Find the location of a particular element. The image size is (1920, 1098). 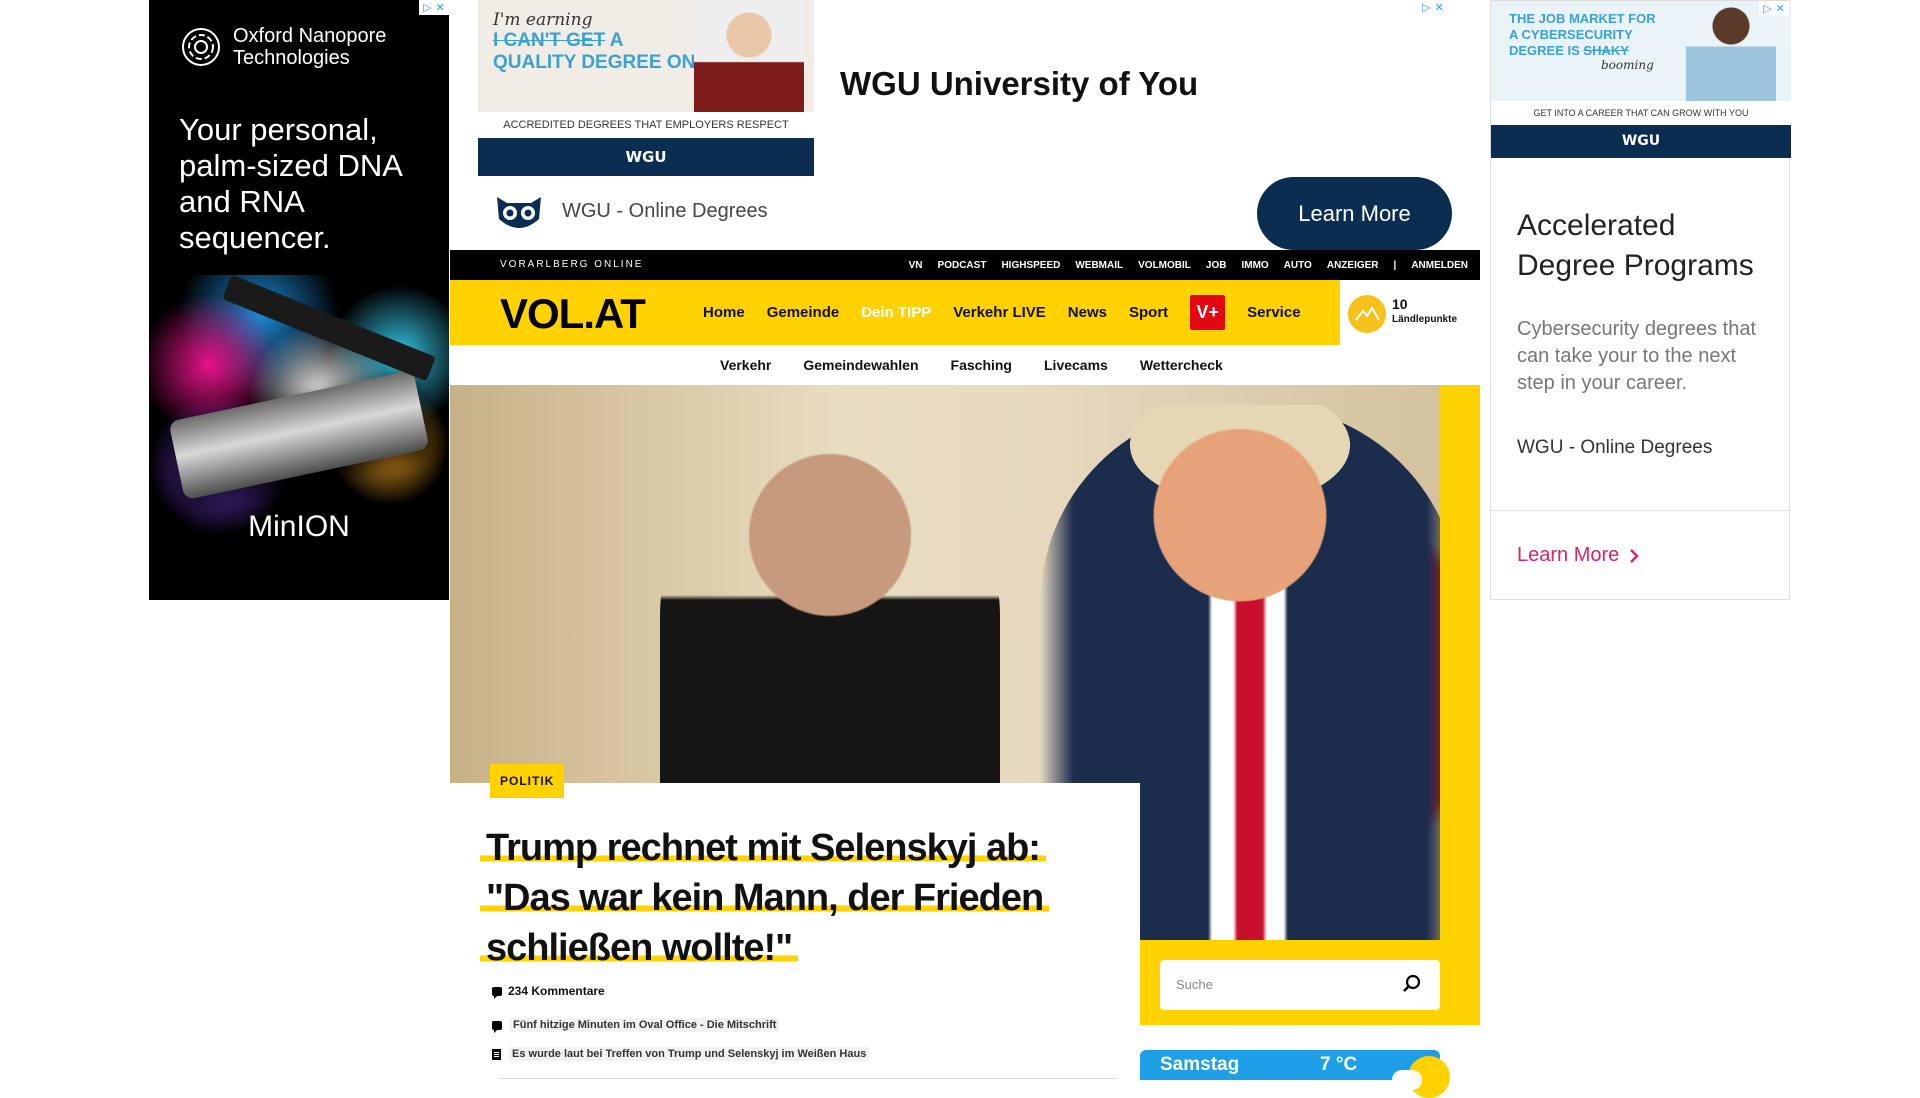

creative-getinto: GET INTO A CAREER THAT CAN GROW WITH YOU is located at coordinates (1641, 113).